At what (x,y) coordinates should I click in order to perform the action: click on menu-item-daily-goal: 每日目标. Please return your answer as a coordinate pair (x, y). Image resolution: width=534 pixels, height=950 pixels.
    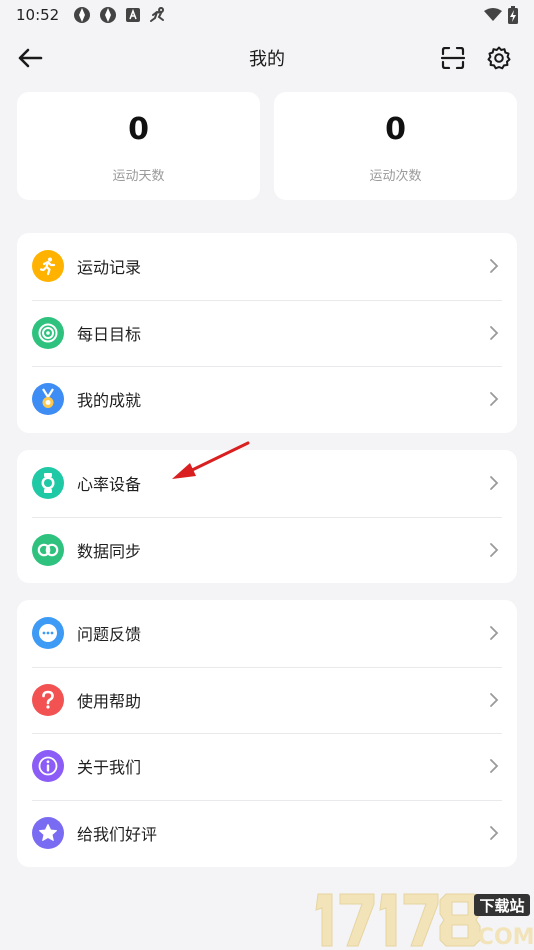
    Looking at the image, I should click on (267, 333).